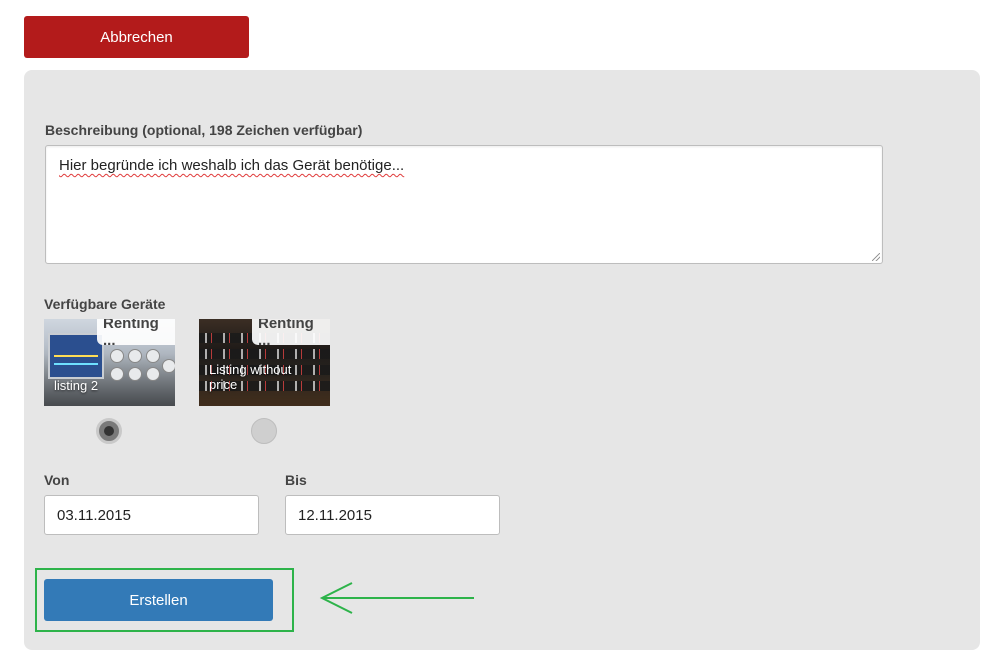 This screenshot has width=1001, height=665. What do you see at coordinates (109, 362) in the screenshot?
I see `device-card-listing-2: Renting ... listing 2` at bounding box center [109, 362].